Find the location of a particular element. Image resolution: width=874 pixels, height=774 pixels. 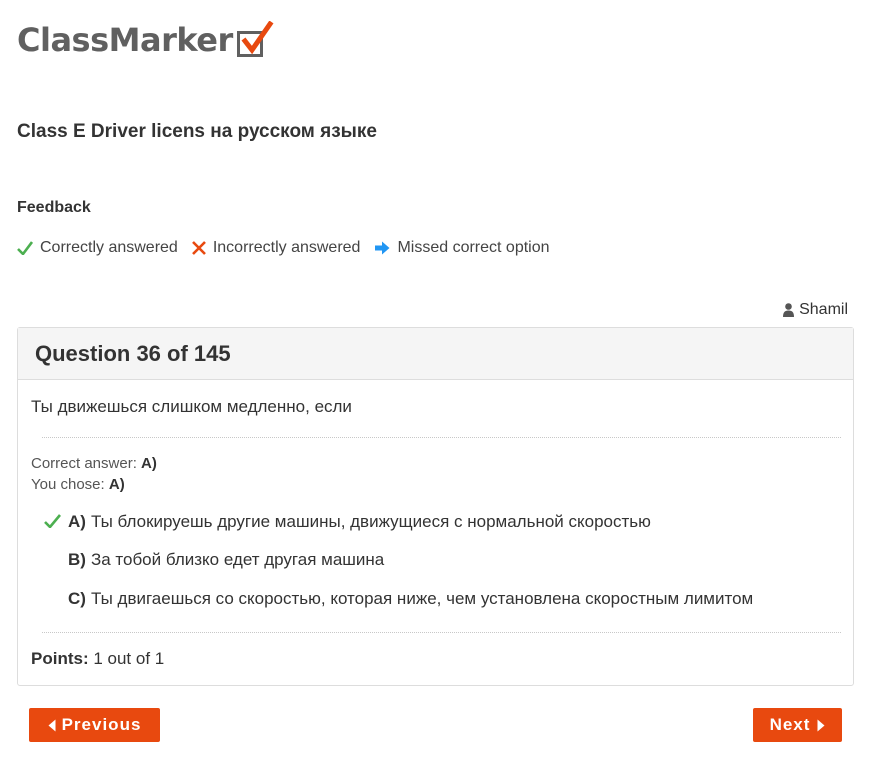

user-info: Shamil is located at coordinates (815, 310).